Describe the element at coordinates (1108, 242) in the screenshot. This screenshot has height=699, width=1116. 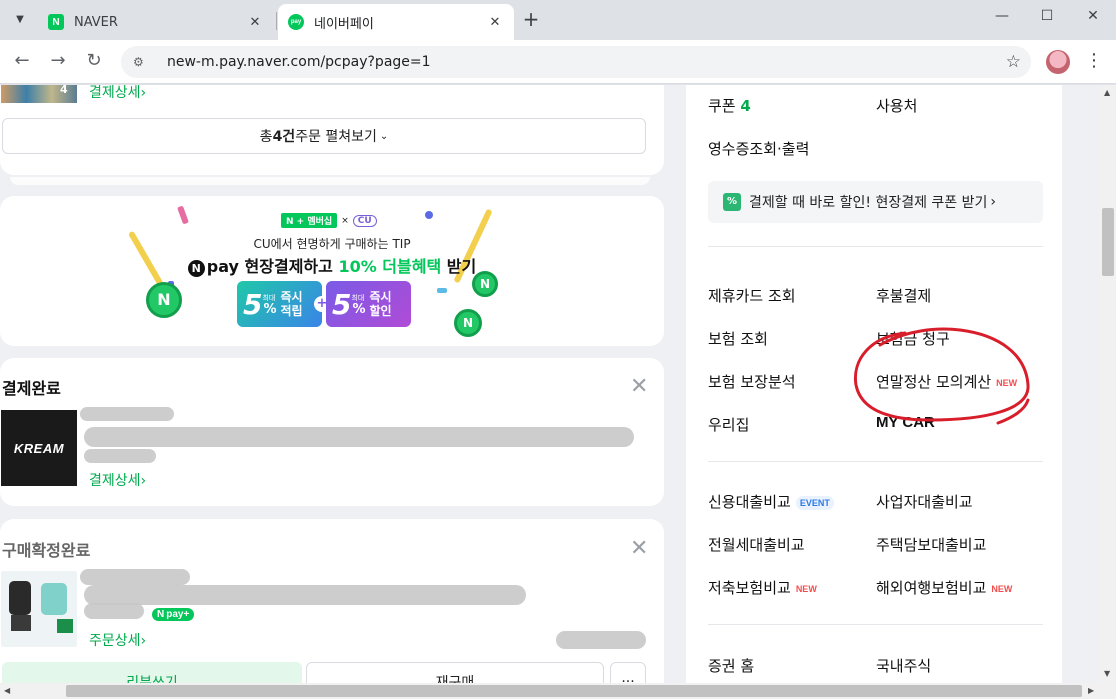
I see `vertical-scroll-thumb` at that location.